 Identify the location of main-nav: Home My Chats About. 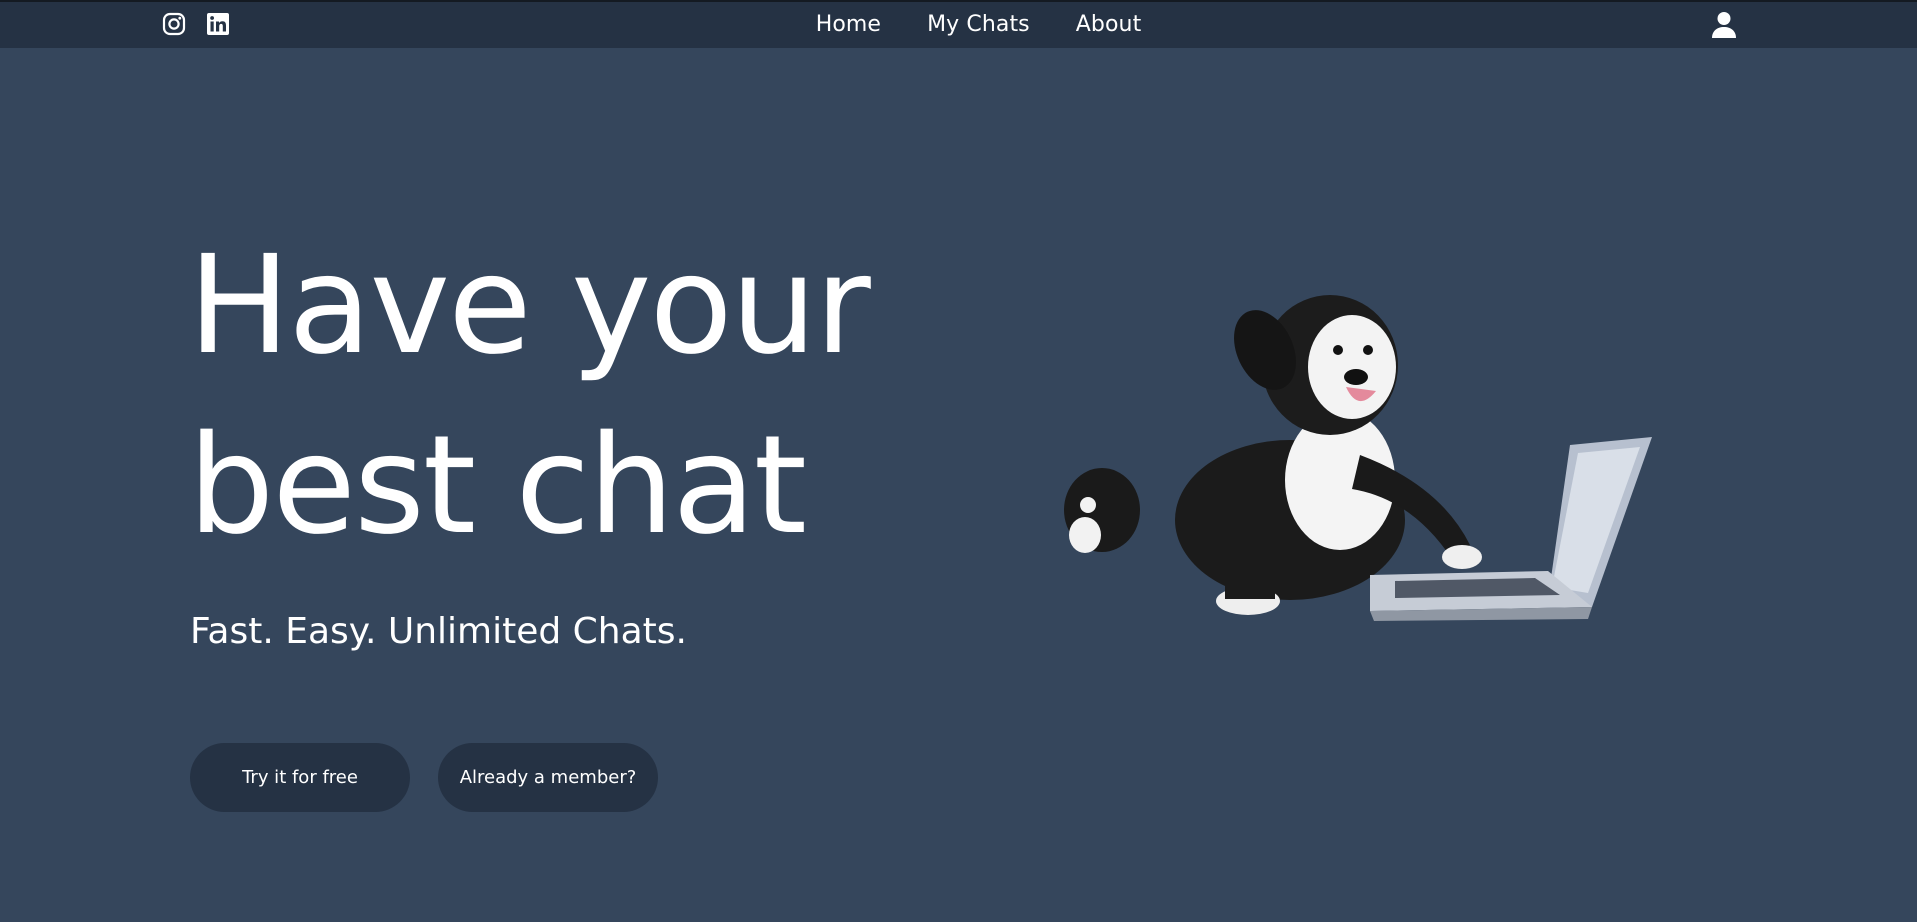
(958, 25).